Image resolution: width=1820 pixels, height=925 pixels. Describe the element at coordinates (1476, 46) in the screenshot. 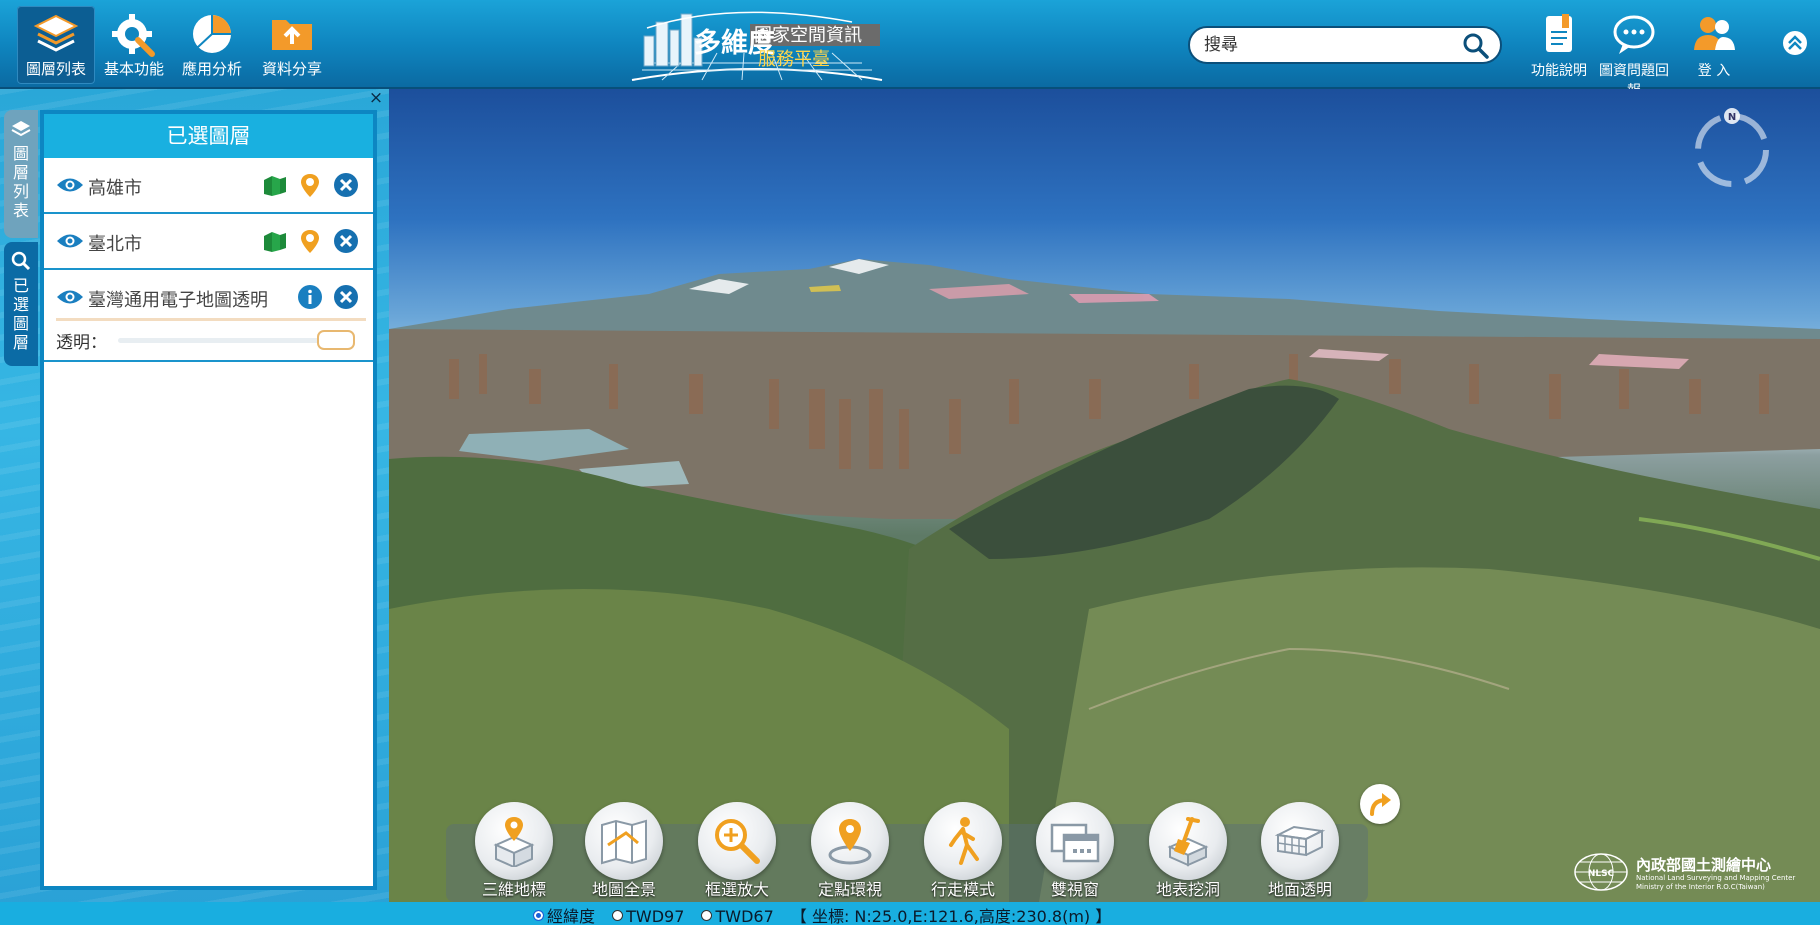

I see `search-icon` at that location.